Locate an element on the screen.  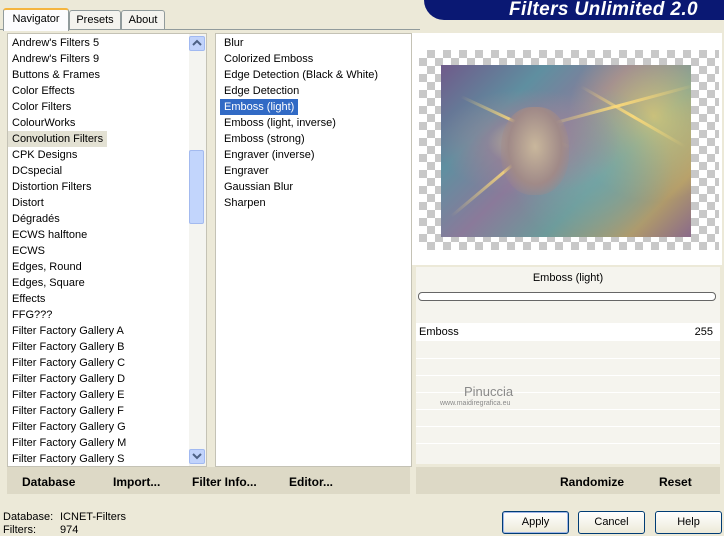
filter-item: Edge Detection (Black & White) is located at coordinates (301, 75).